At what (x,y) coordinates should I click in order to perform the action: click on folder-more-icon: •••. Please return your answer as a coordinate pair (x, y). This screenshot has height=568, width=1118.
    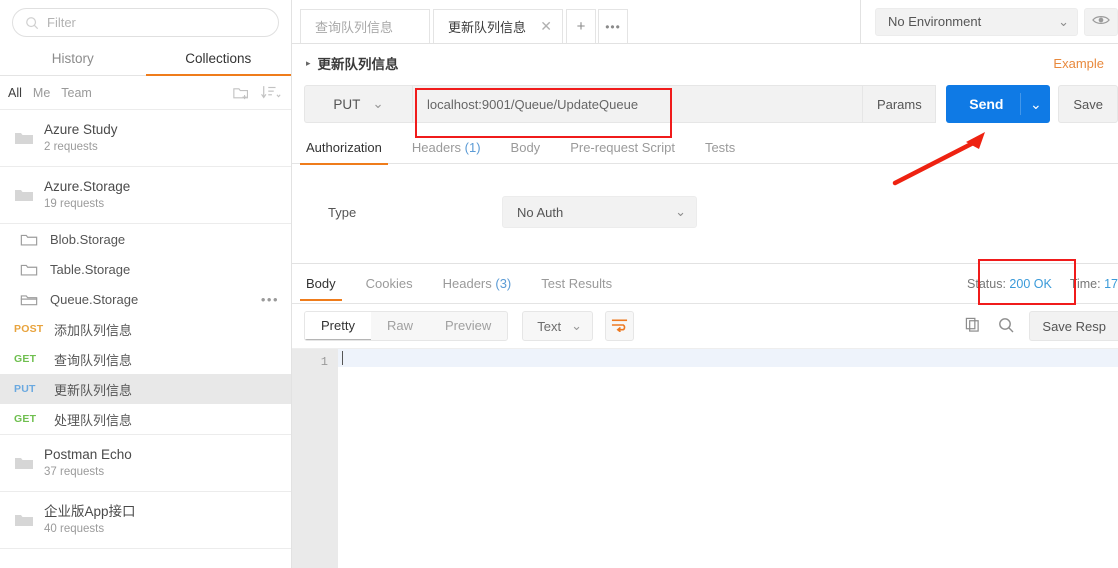
    Looking at the image, I should click on (270, 299).